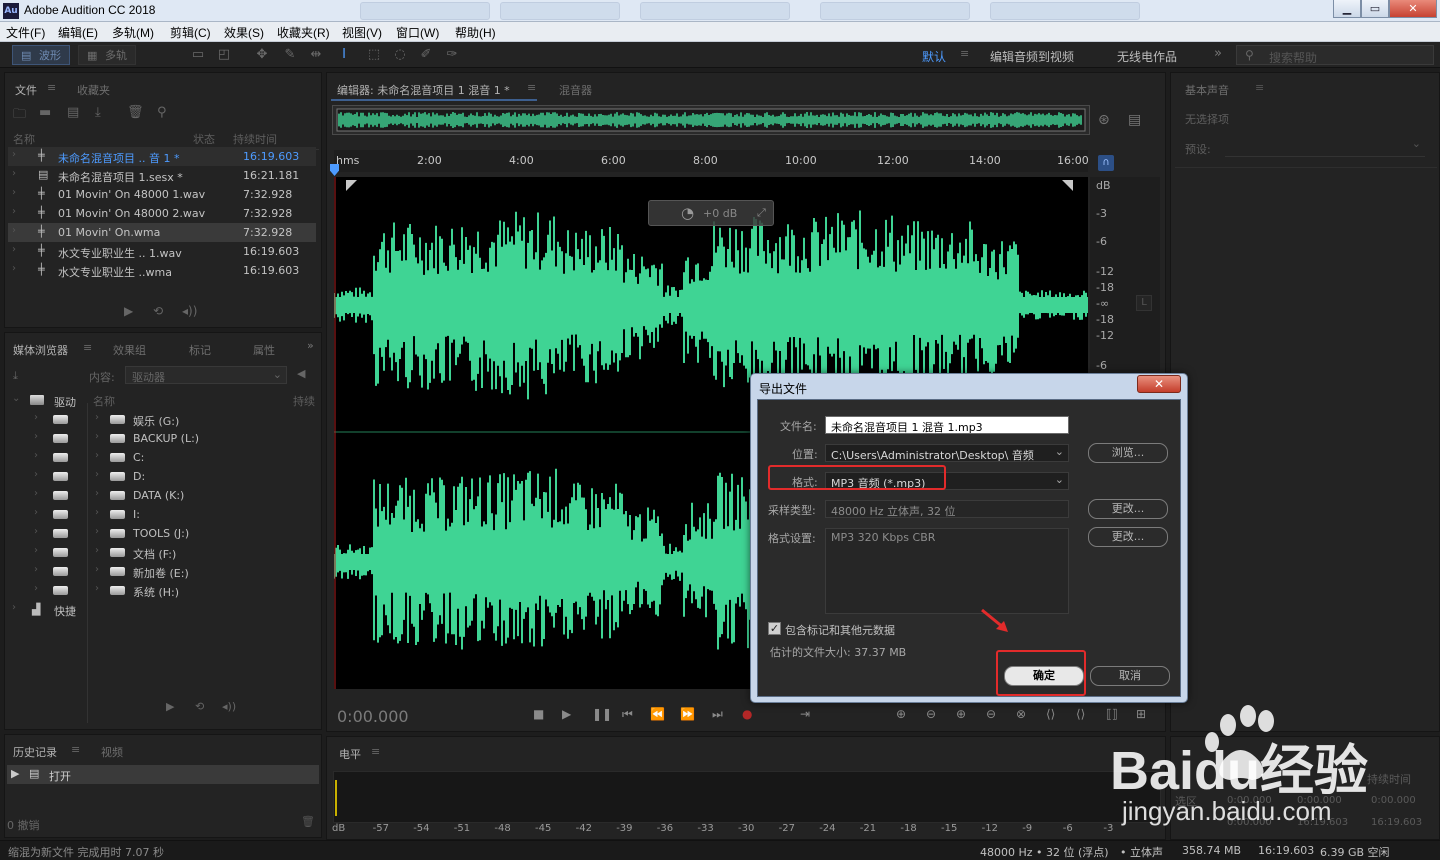  I want to click on current-time-display: 0:00.000, so click(373, 716).